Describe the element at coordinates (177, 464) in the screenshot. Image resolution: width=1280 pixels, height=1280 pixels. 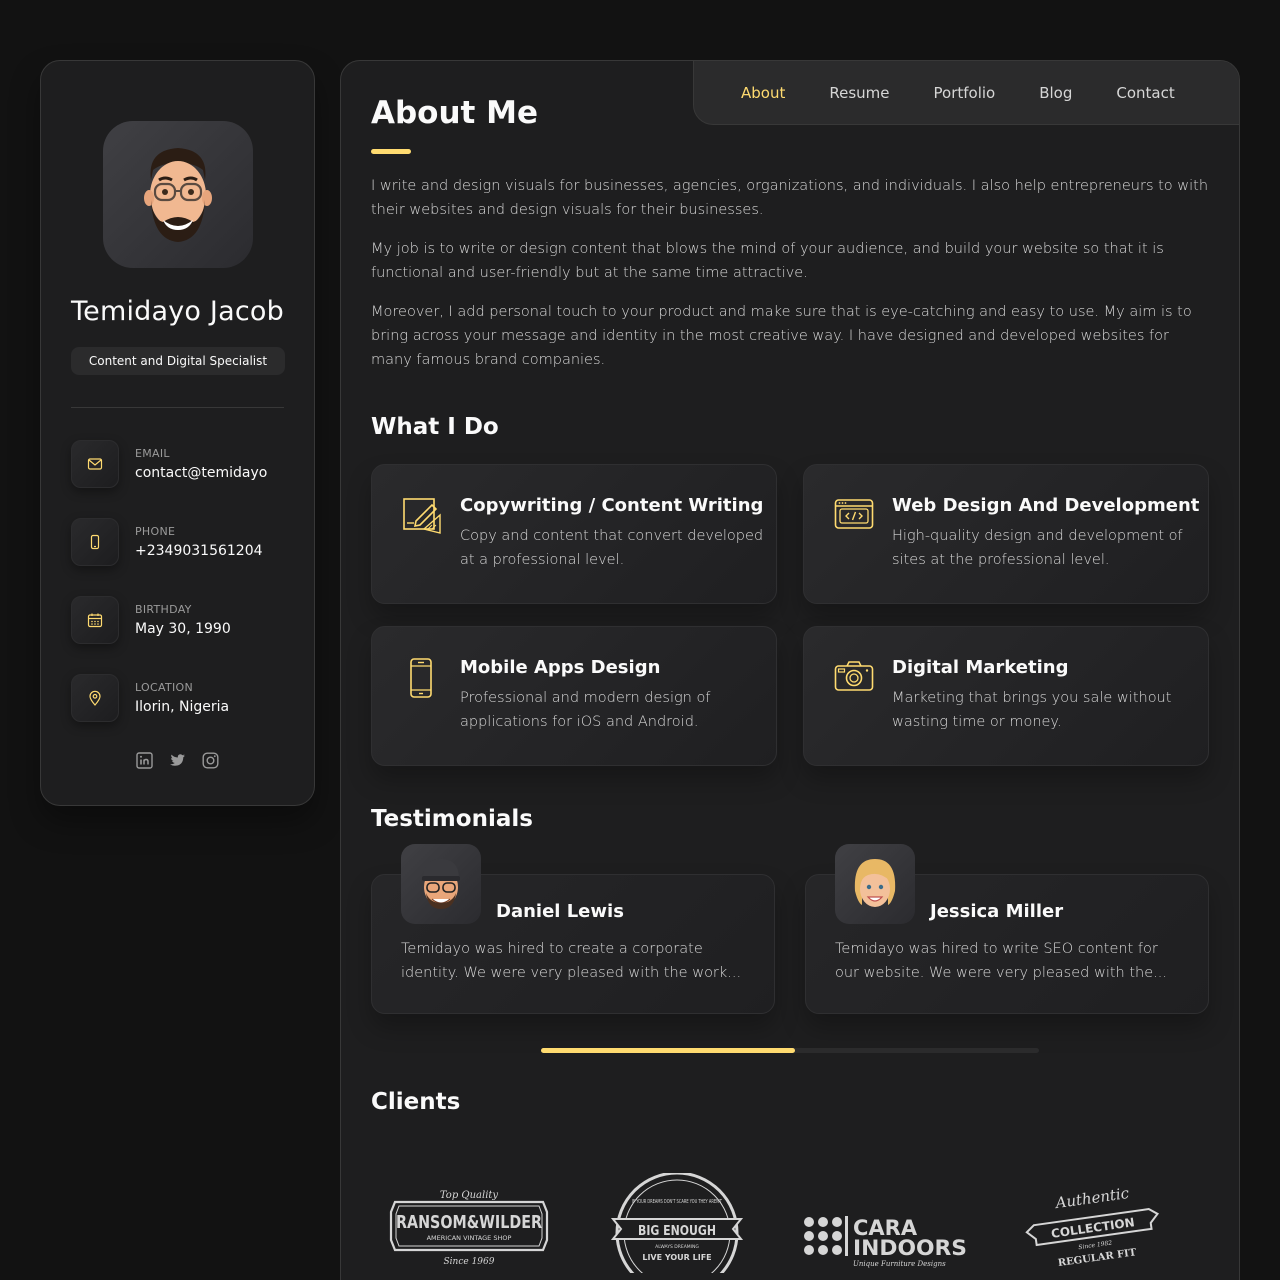
I see `contact-email: Email contact@temidayo` at that location.